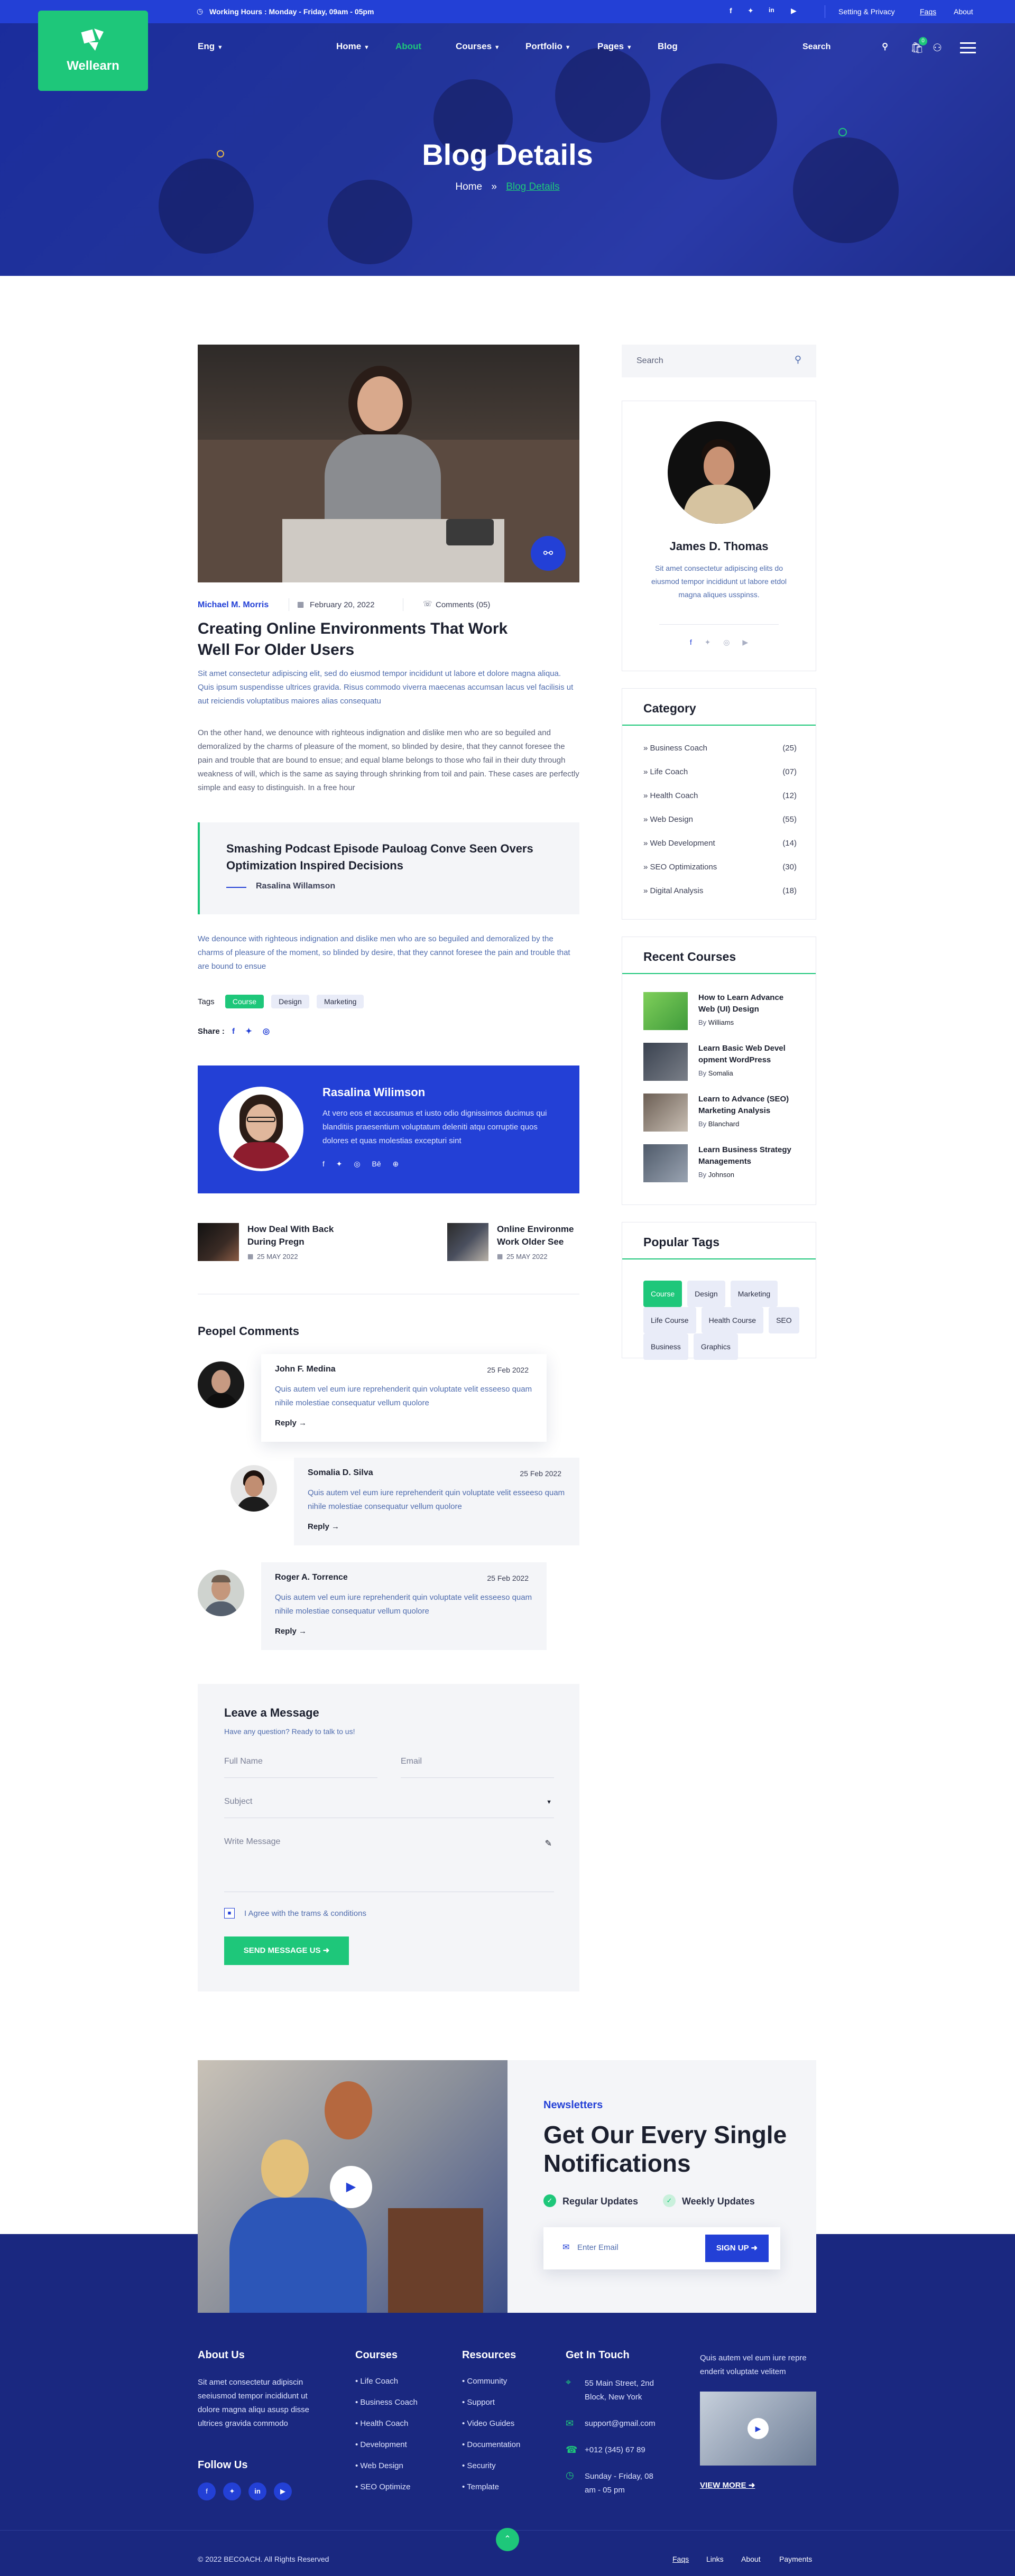 This screenshot has height=2576, width=1015. I want to click on agree-checkbox: ■, so click(229, 1913).